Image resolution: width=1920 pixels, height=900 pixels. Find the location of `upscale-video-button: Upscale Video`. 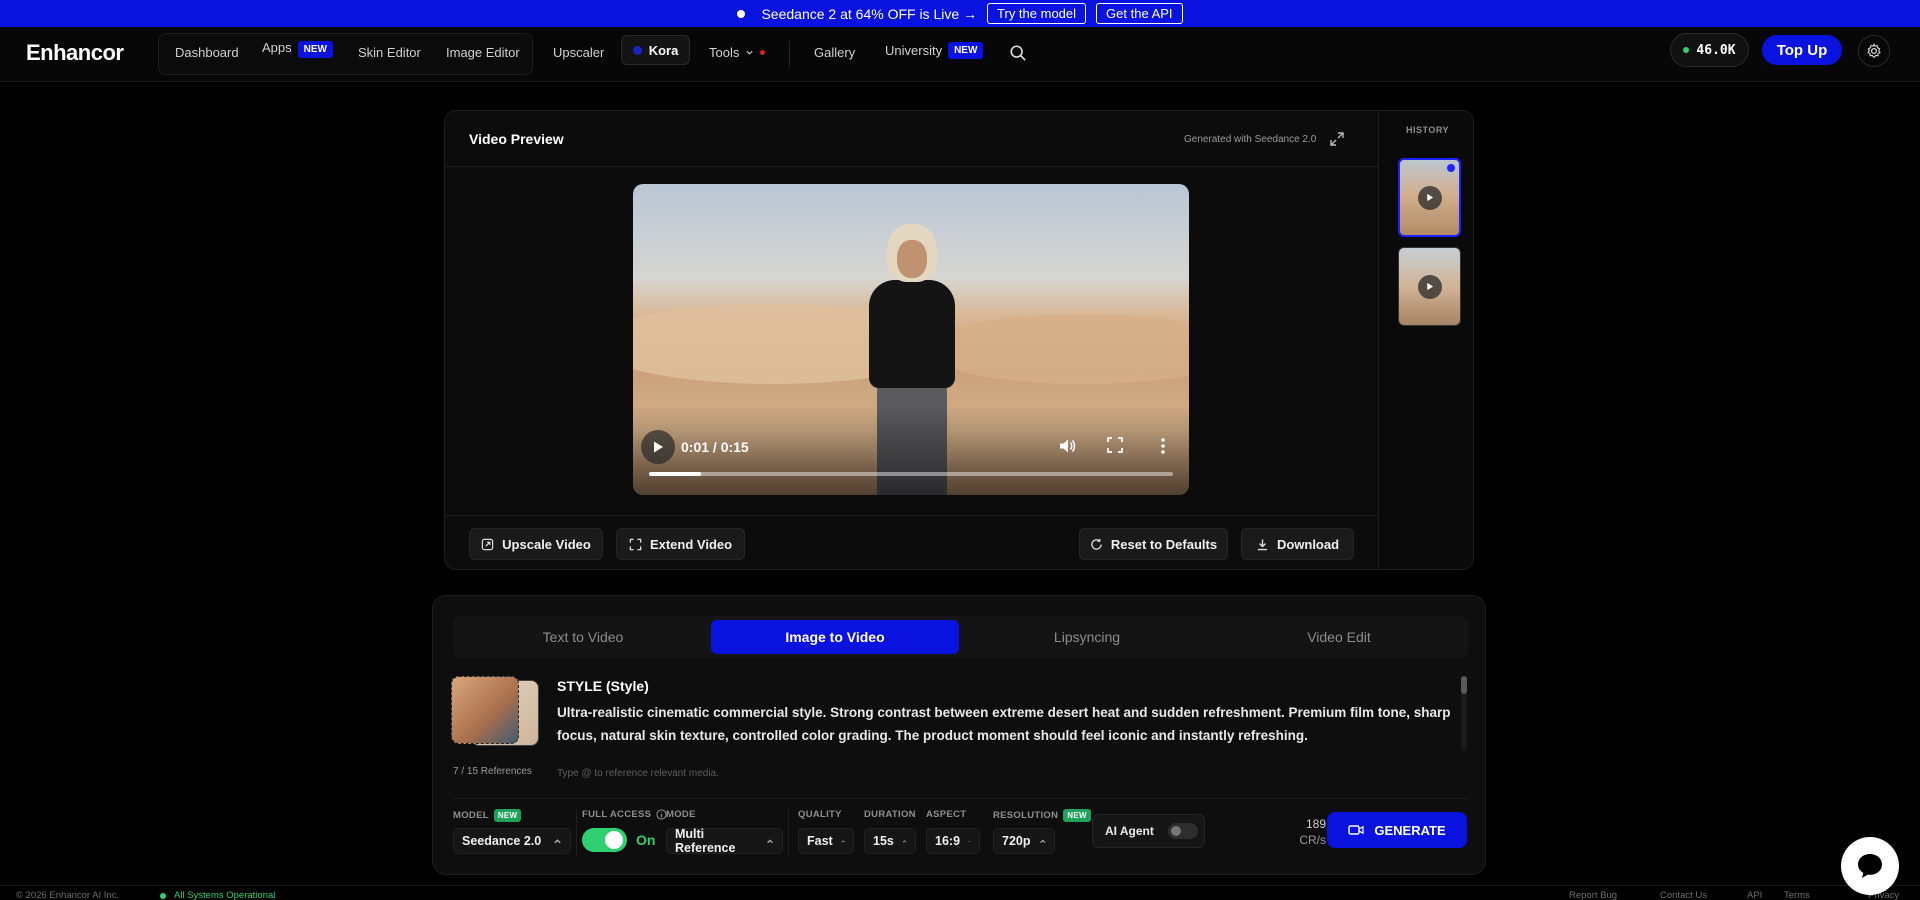

upscale-video-button: Upscale Video is located at coordinates (536, 544).